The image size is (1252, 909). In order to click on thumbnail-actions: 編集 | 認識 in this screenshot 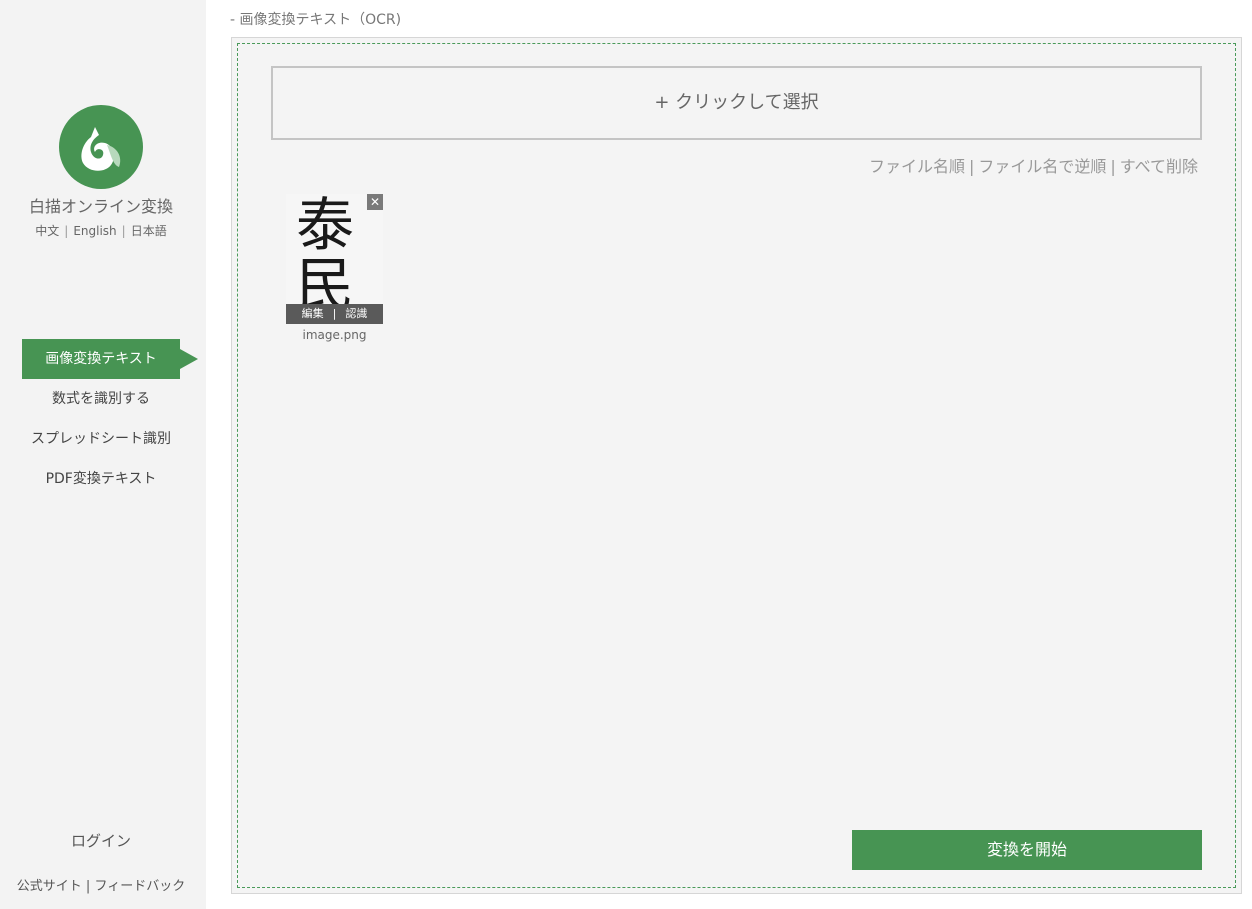, I will do `click(334, 314)`.